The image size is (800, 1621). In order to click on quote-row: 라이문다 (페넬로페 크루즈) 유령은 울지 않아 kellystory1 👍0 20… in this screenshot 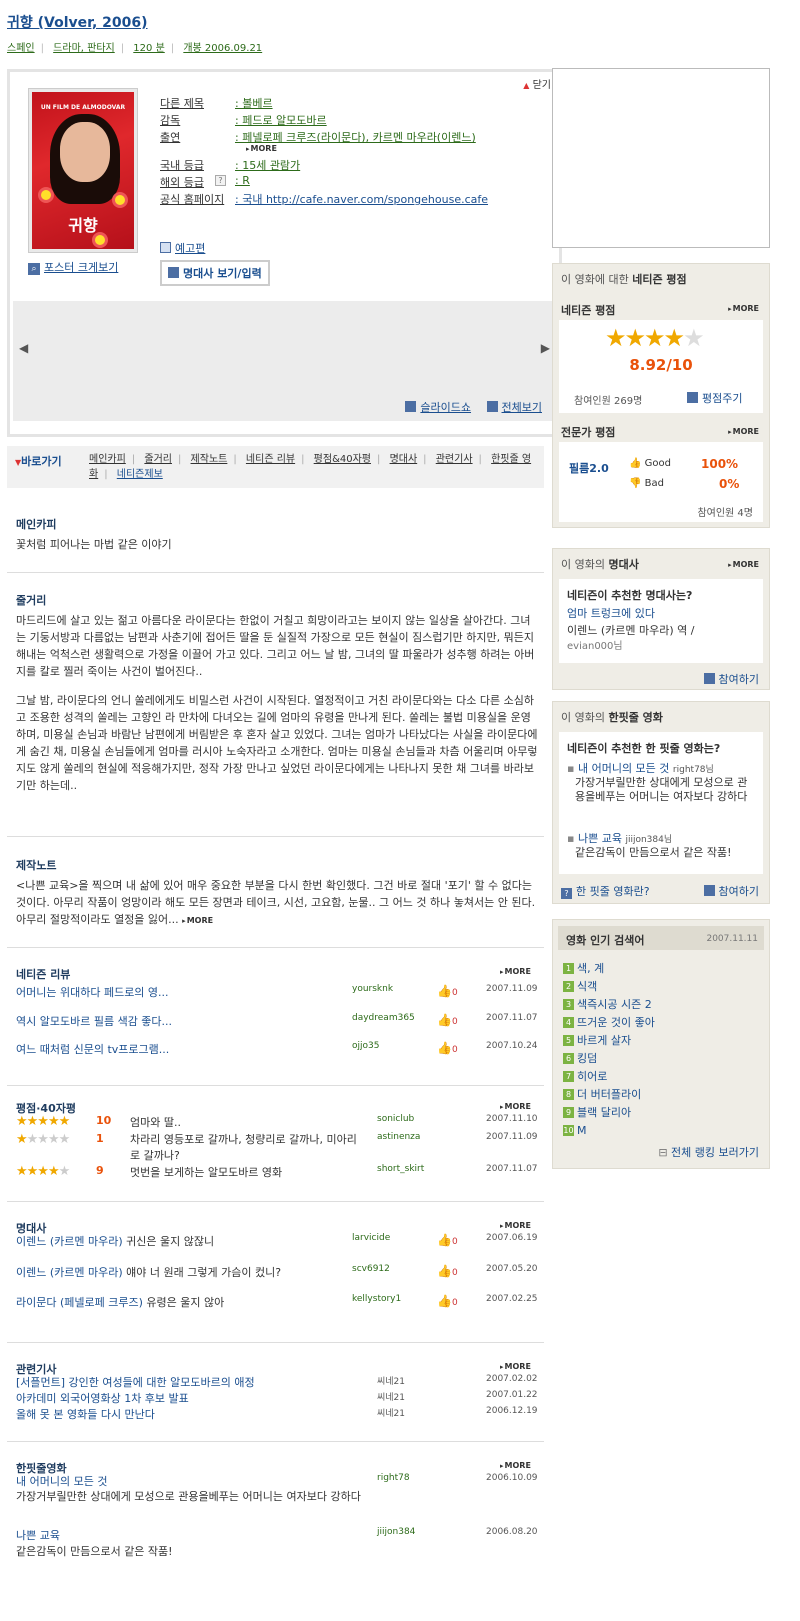, I will do `click(277, 1302)`.